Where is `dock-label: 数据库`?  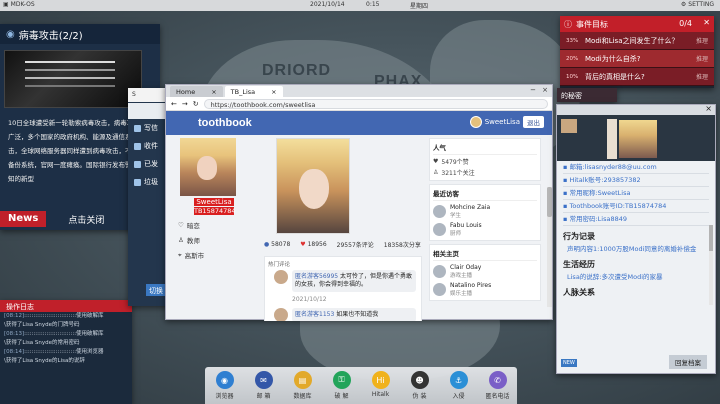
dock-label: 数据库 is located at coordinates (302, 396).